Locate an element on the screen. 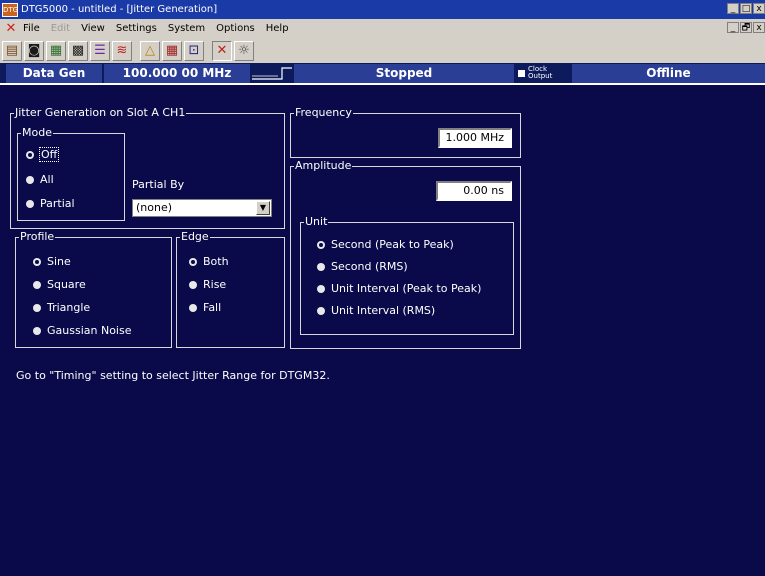 The width and height of the screenshot is (765, 576). profile-sine-label: Sine is located at coordinates (59, 261).